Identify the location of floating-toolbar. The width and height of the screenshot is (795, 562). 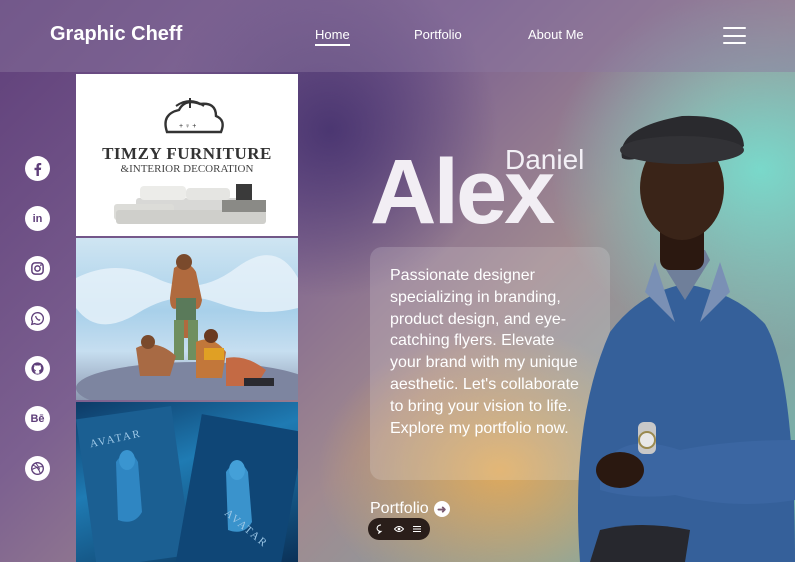
(399, 529).